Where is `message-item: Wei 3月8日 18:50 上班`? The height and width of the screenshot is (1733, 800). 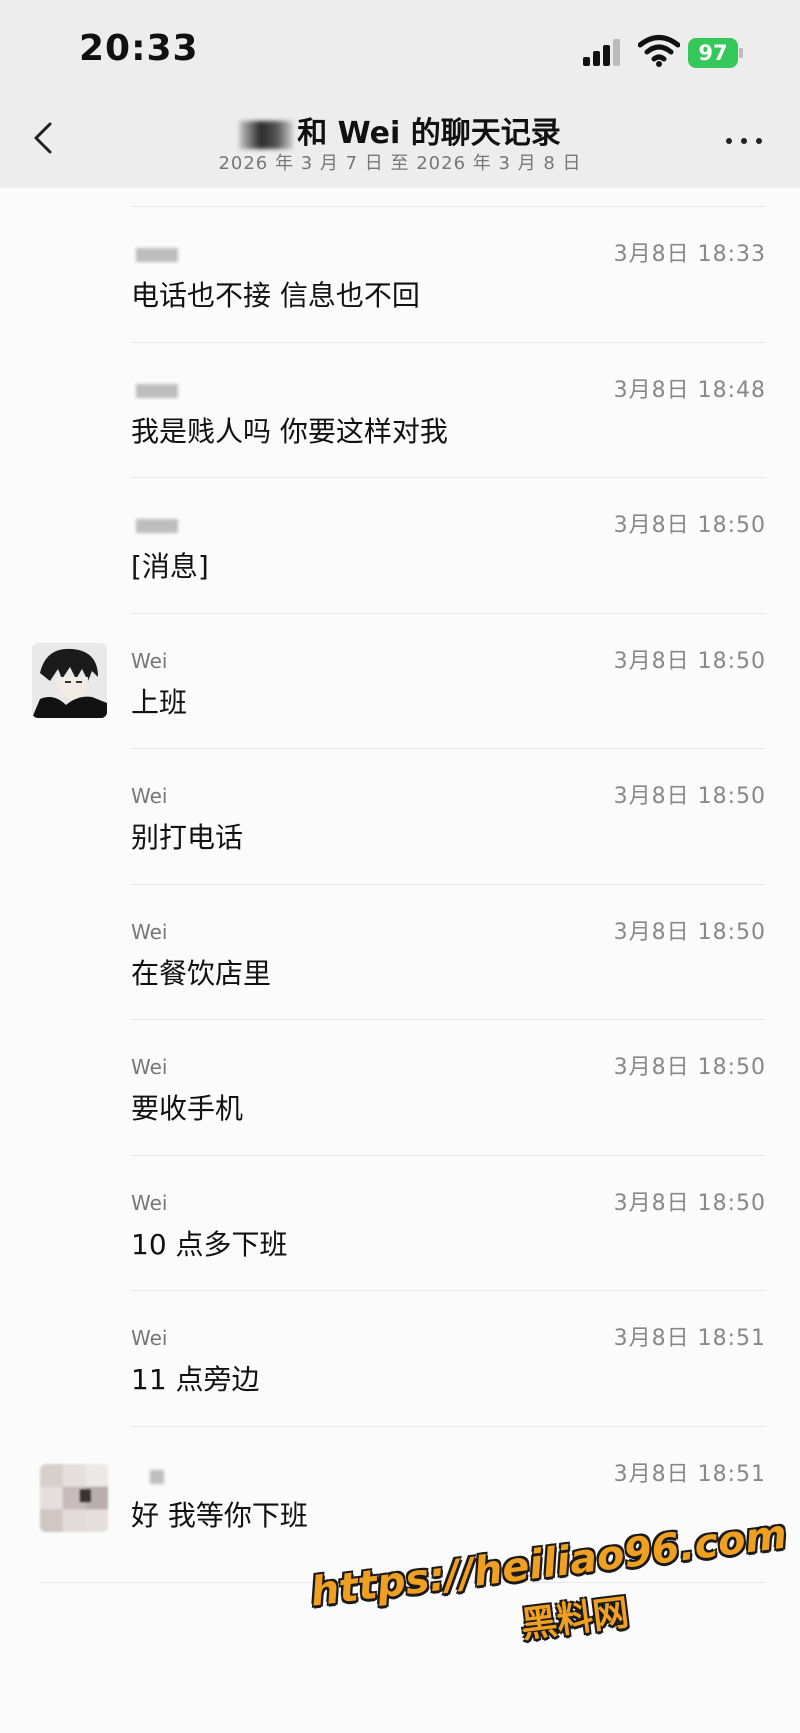
message-item: Wei 3月8日 18:50 上班 is located at coordinates (400, 681).